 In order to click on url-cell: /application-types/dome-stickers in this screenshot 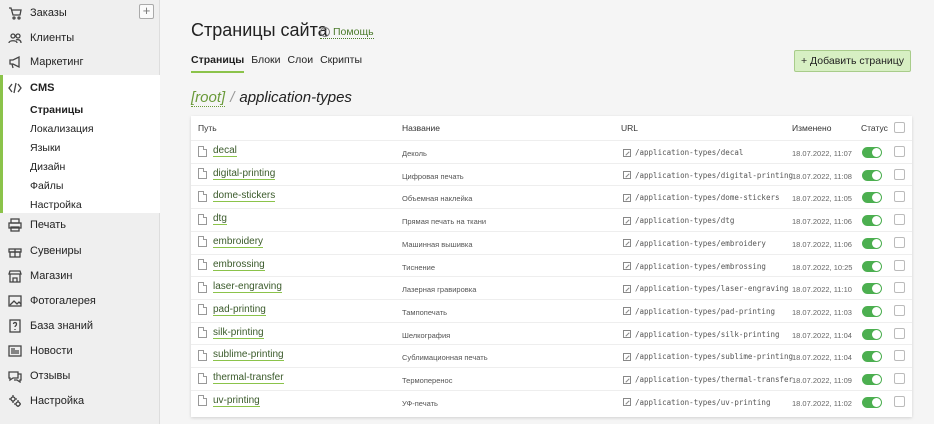, I will do `click(701, 197)`.